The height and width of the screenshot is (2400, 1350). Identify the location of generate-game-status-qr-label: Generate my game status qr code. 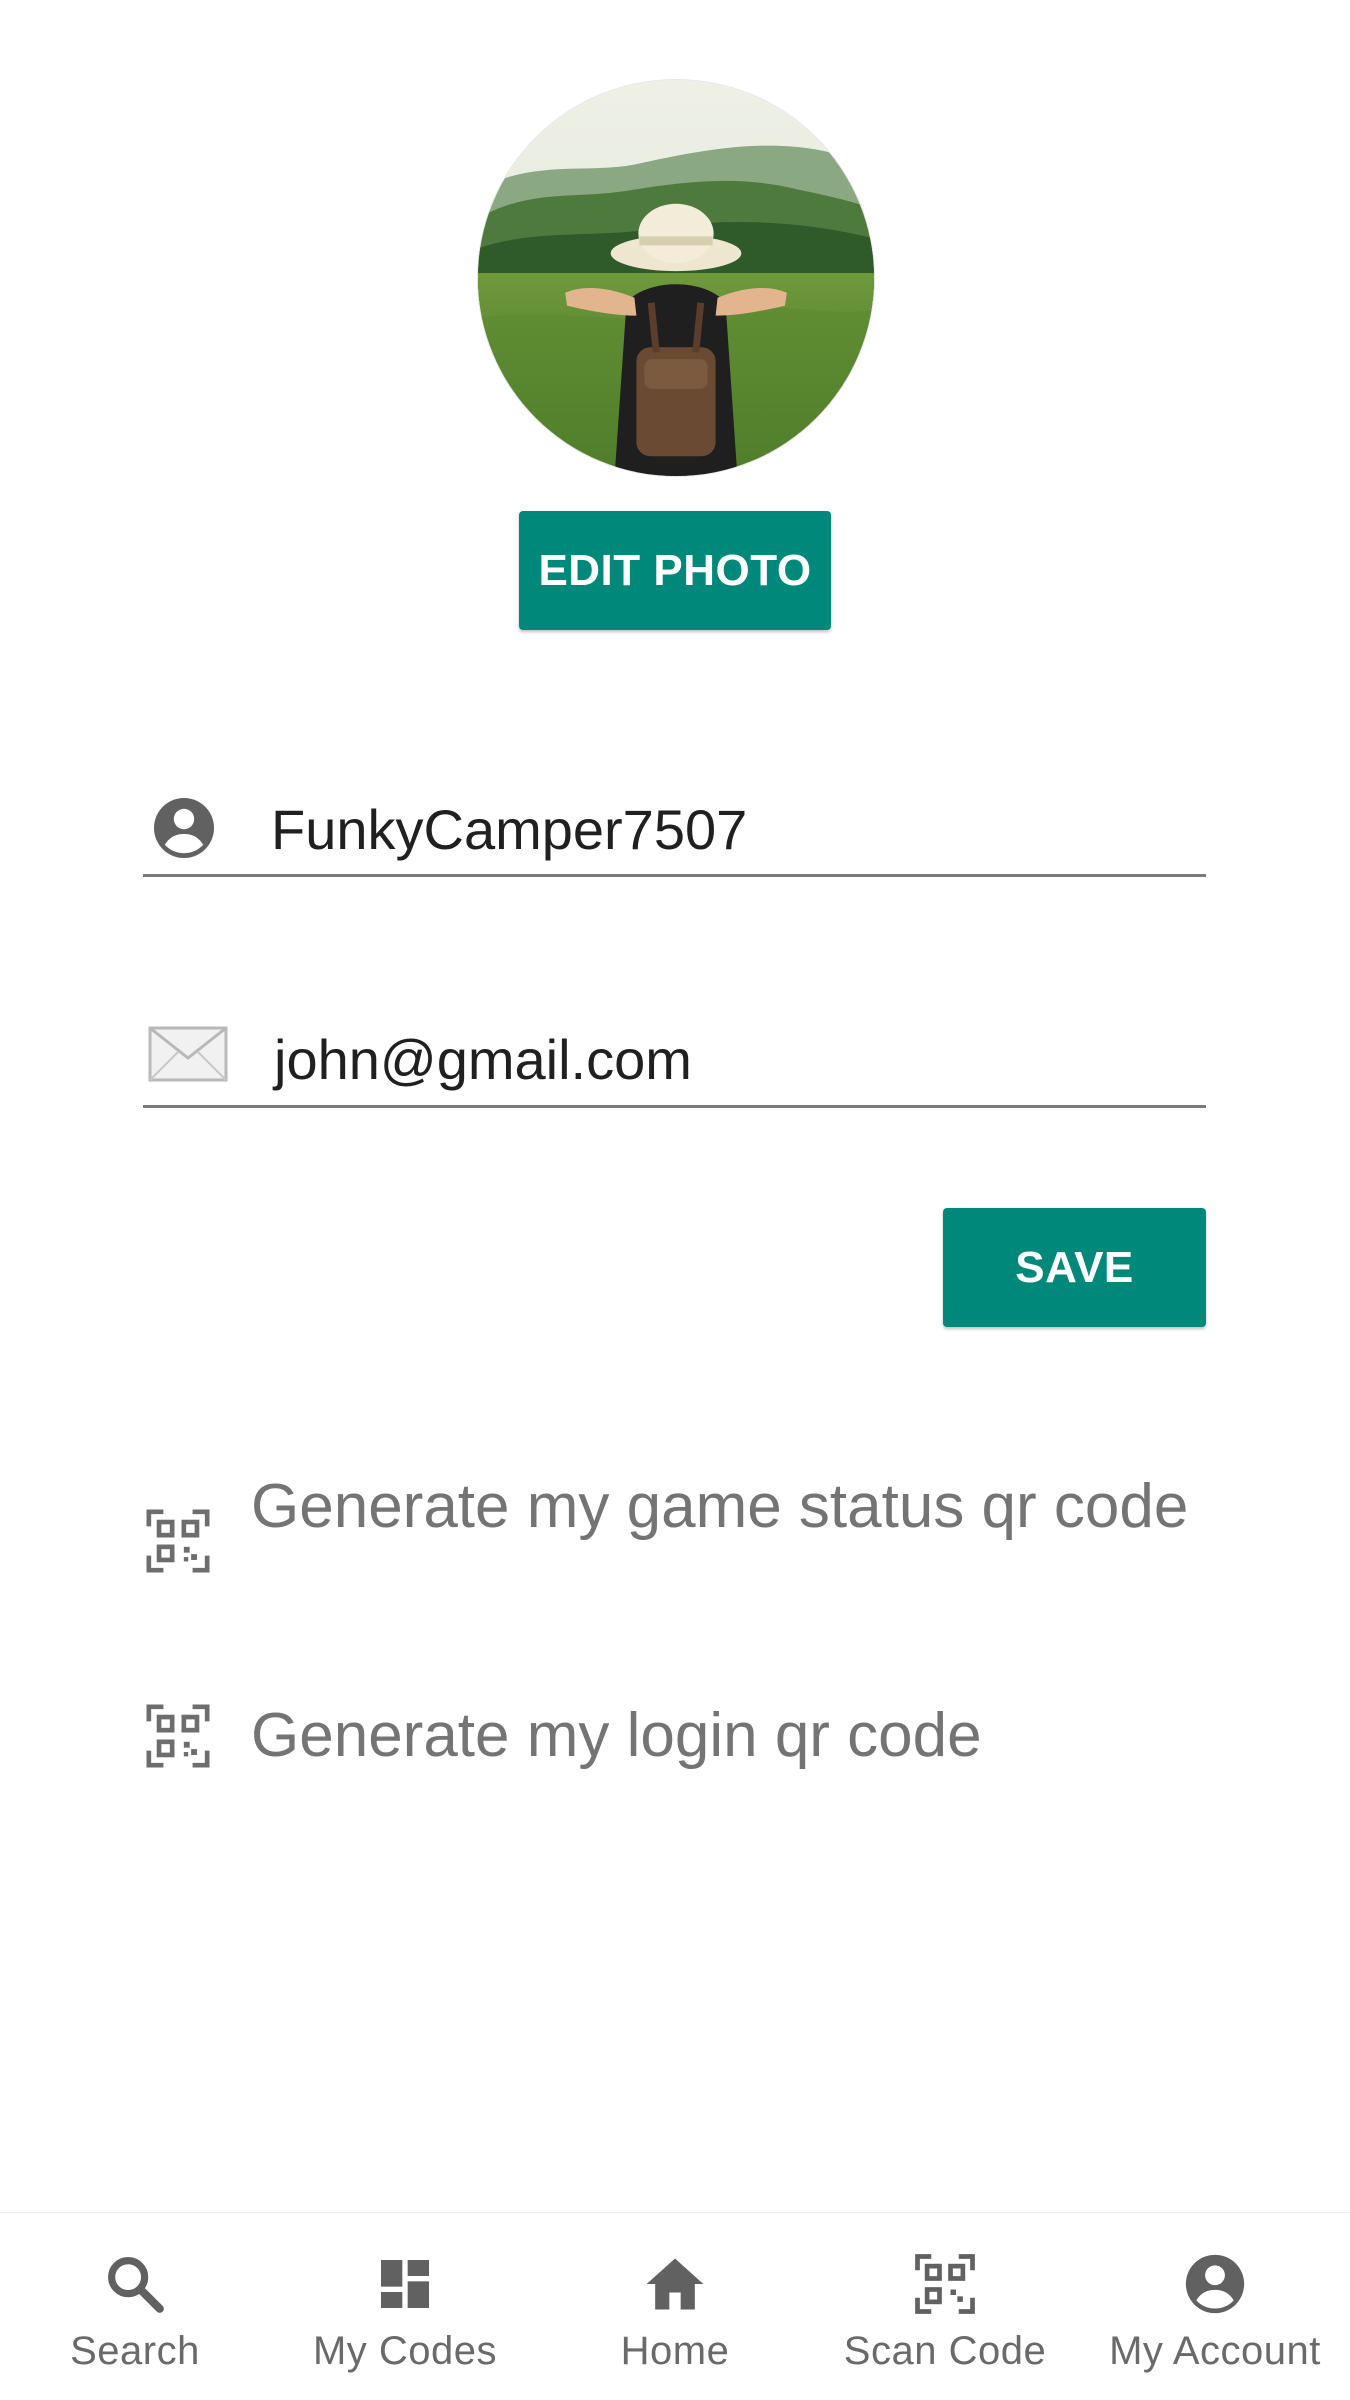
(720, 1506).